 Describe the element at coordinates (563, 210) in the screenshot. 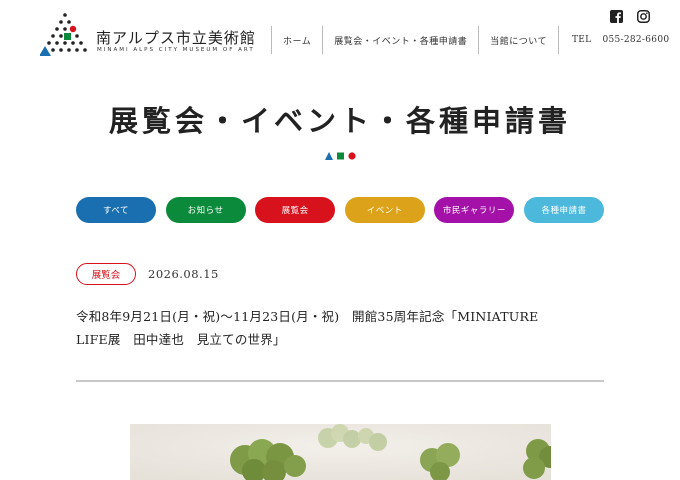

I see `category-applications-button: 各種申請書` at that location.